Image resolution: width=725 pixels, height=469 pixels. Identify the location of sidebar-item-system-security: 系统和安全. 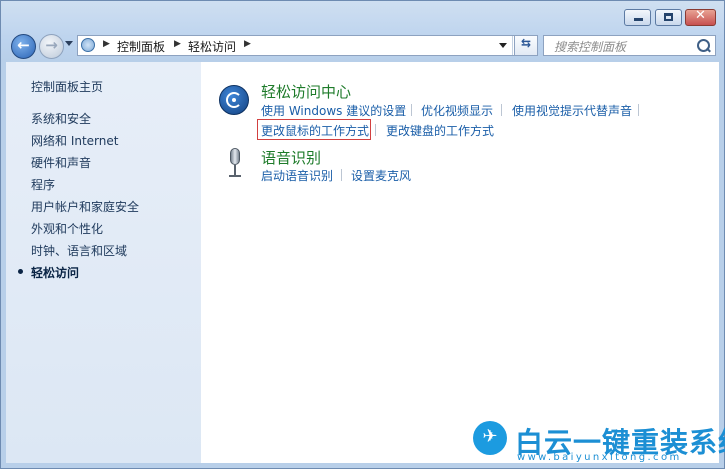
(61, 118).